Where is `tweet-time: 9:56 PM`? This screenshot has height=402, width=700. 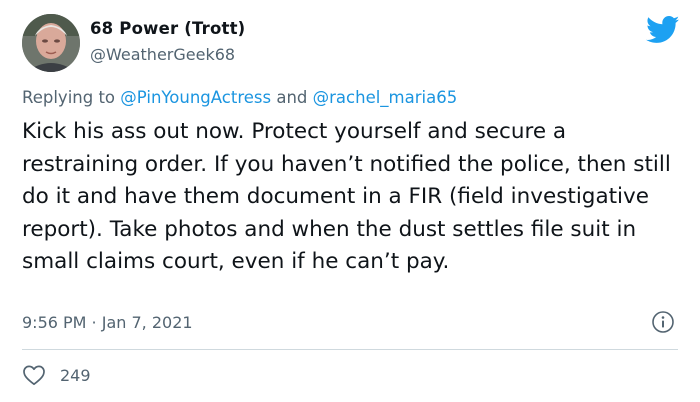 tweet-time: 9:56 PM is located at coordinates (54, 322).